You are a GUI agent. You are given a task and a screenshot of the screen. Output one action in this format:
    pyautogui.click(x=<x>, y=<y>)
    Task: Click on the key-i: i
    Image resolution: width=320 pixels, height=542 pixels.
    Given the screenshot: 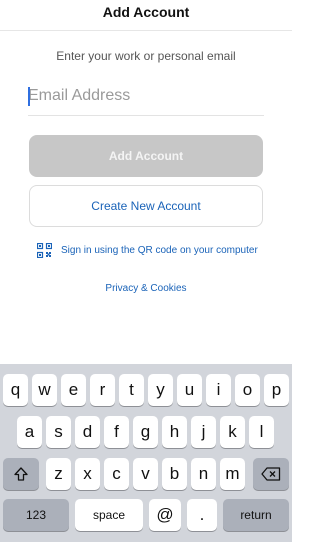 What is the action you would take?
    pyautogui.click(x=218, y=390)
    